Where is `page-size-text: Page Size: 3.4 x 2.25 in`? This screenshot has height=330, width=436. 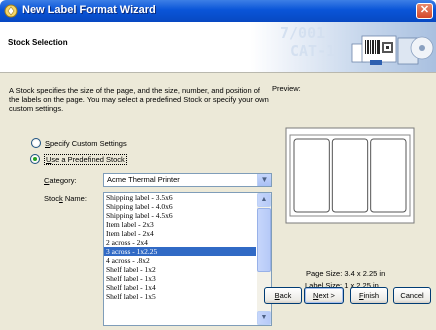 page-size-text: Page Size: 3.4 x 2.25 in is located at coordinates (346, 273).